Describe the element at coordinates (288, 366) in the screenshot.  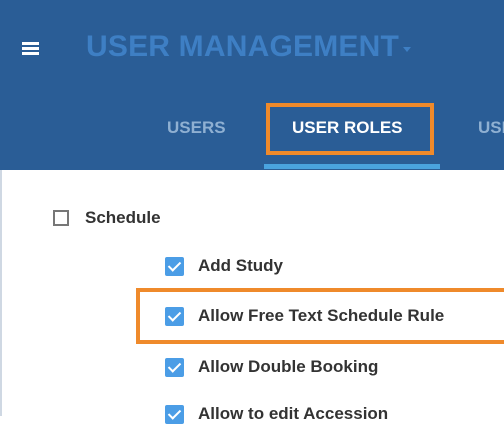
I see `double-booking-label: Allow Double Booking` at that location.